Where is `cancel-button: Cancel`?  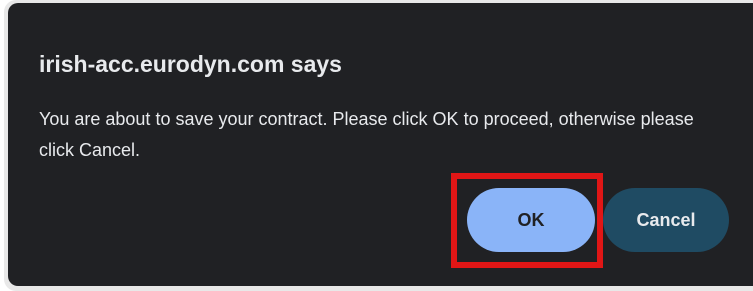
cancel-button: Cancel is located at coordinates (666, 220).